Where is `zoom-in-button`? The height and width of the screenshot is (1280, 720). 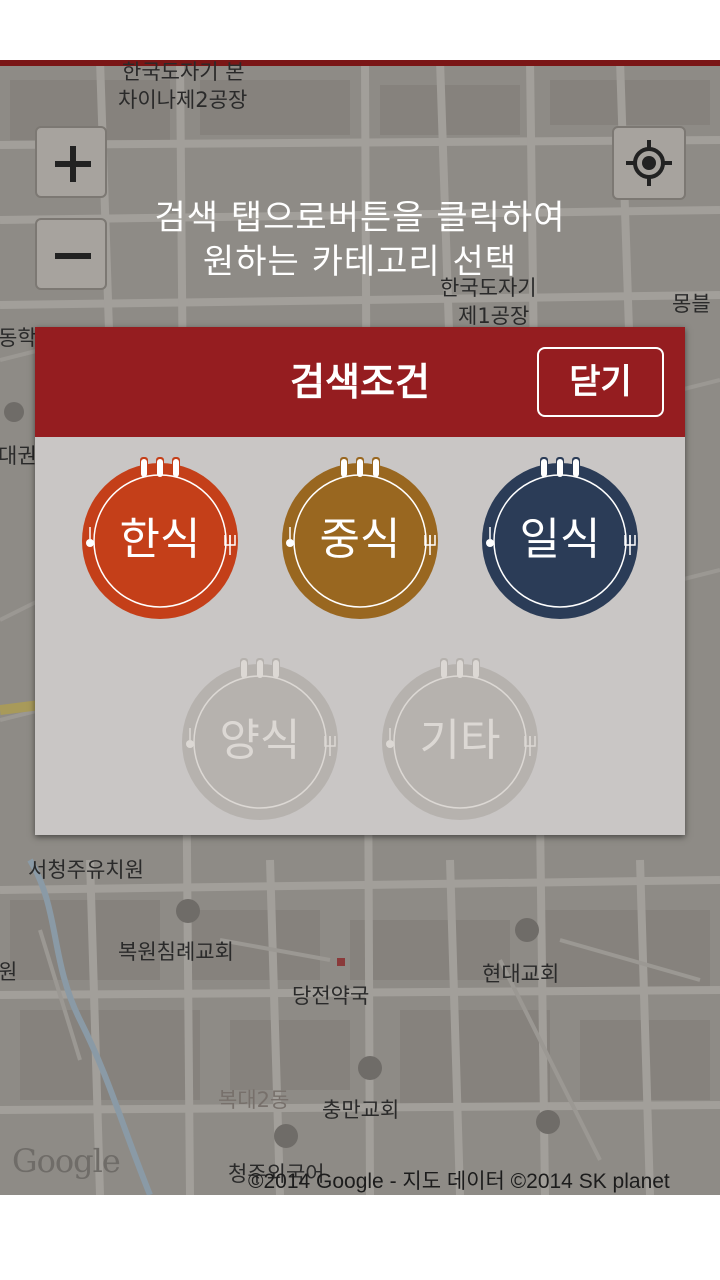
zoom-in-button is located at coordinates (71, 162).